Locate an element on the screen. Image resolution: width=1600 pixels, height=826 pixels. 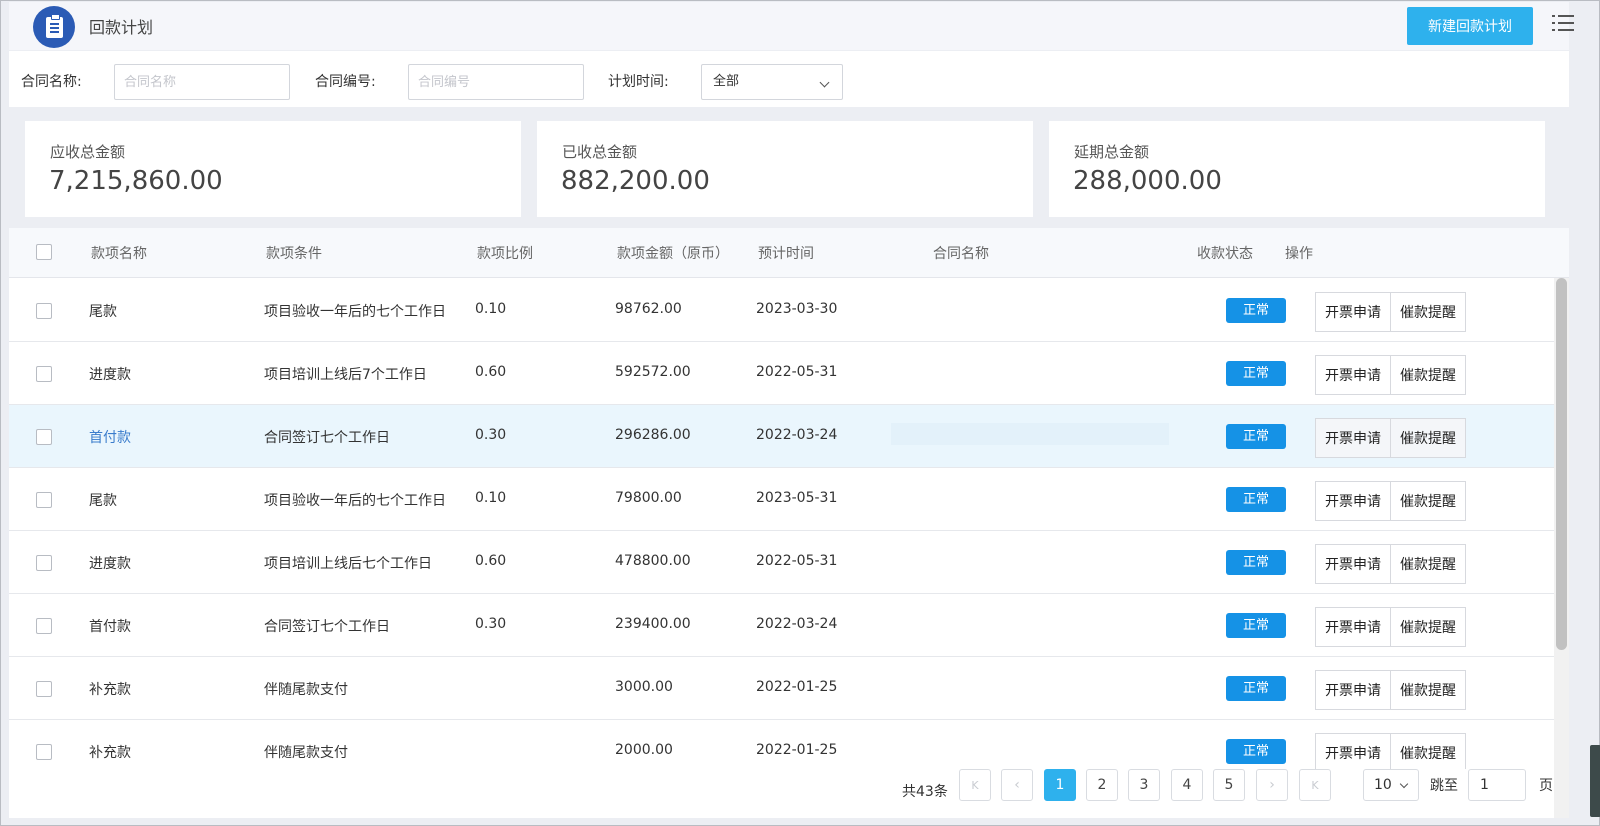
col-contract: 合同名称 is located at coordinates (961, 254).